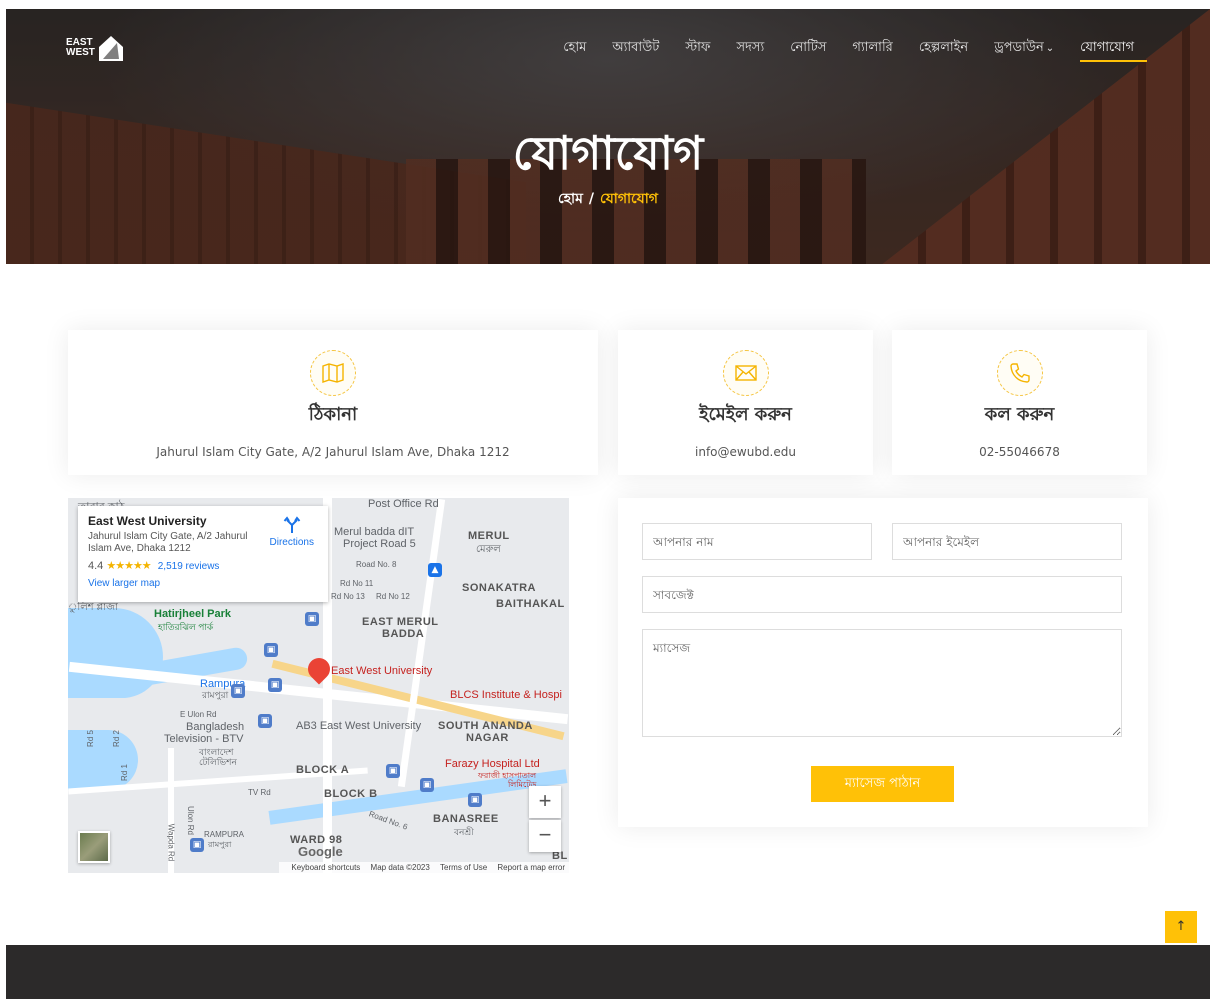 Image resolution: width=1210 pixels, height=999 pixels. Describe the element at coordinates (379, 544) in the screenshot. I see `map-label-project-road: Project Road 5` at that location.